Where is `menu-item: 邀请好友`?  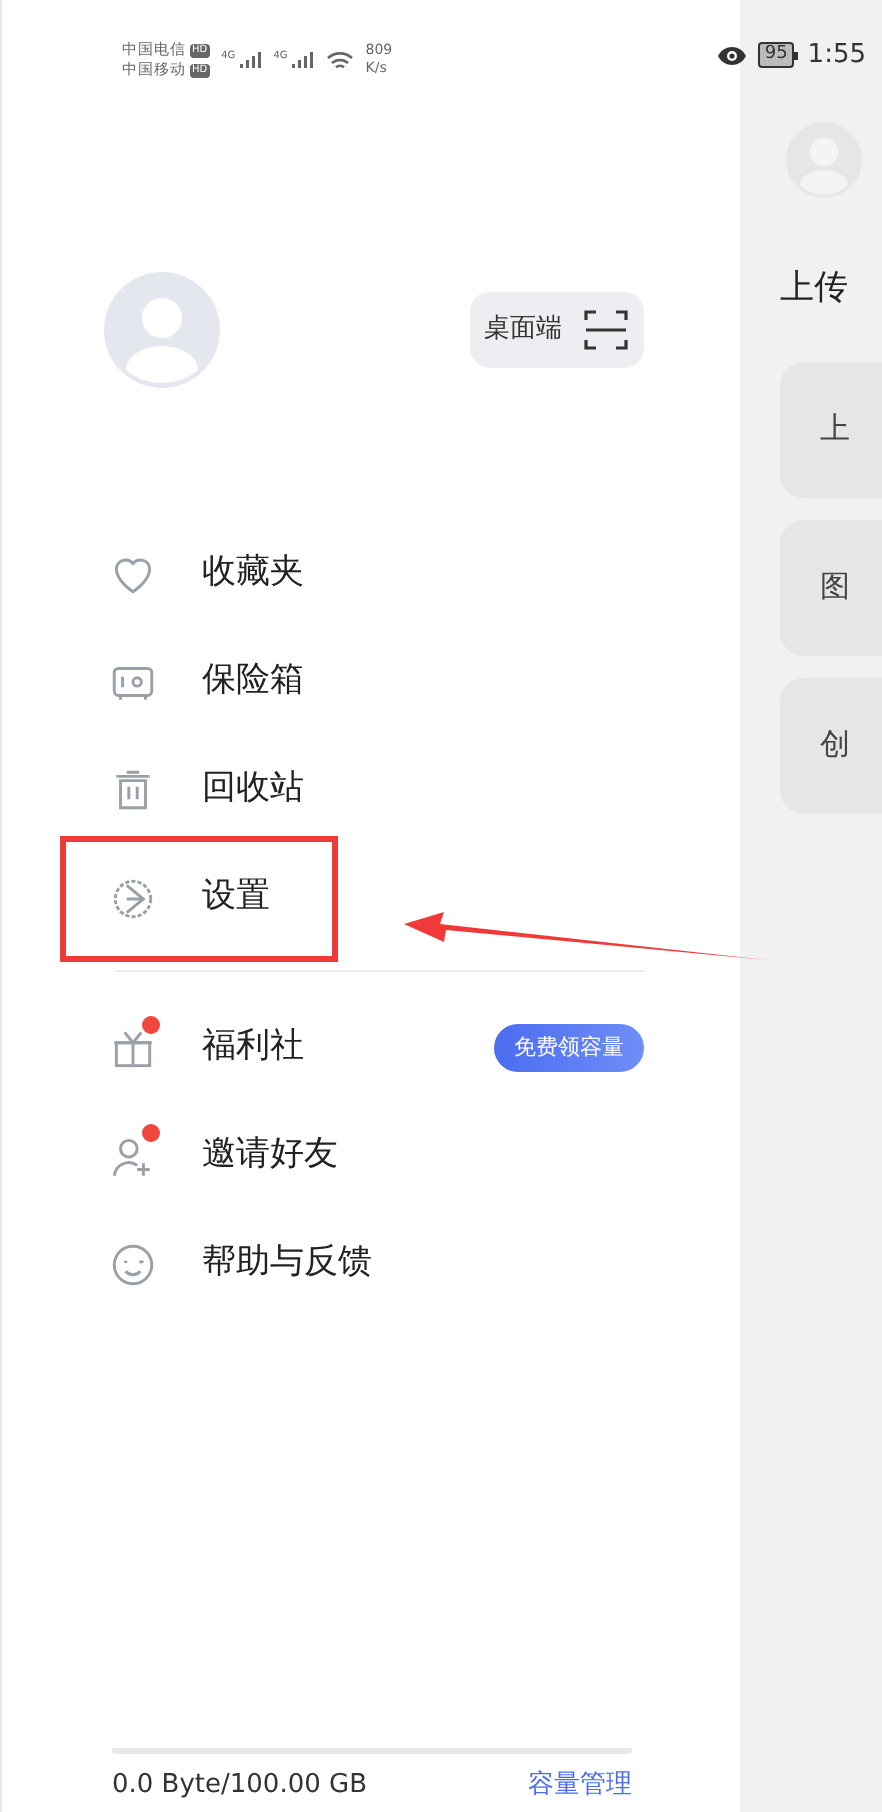
menu-item: 邀请好友 is located at coordinates (374, 1156).